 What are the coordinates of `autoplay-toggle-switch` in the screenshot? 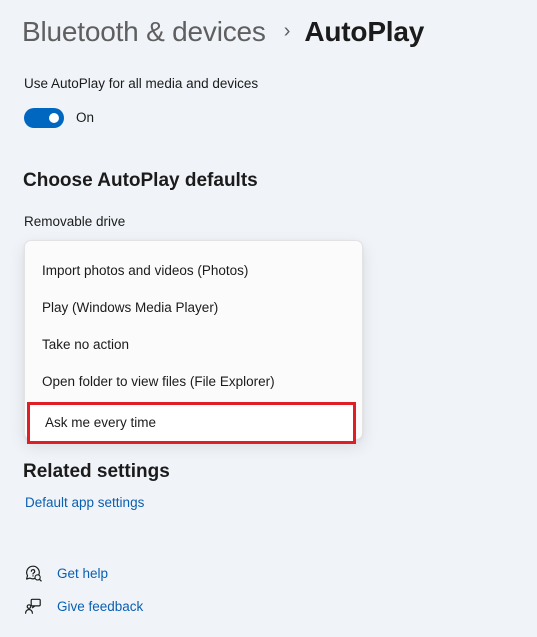 It's located at (44, 118).